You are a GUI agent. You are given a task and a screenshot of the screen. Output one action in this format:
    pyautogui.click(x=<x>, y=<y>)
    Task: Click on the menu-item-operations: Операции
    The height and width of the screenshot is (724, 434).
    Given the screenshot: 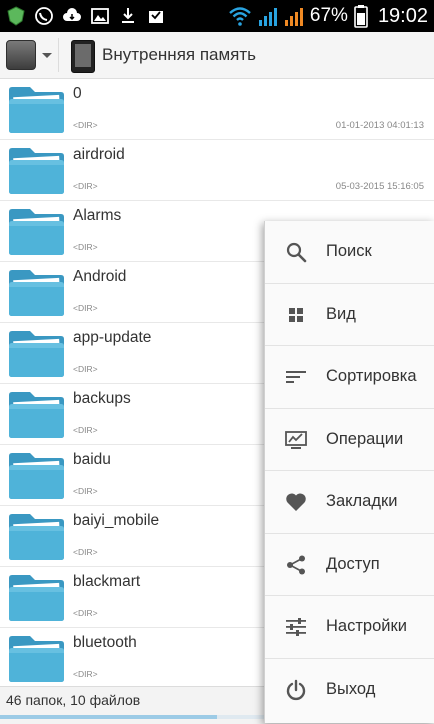 What is the action you would take?
    pyautogui.click(x=349, y=440)
    